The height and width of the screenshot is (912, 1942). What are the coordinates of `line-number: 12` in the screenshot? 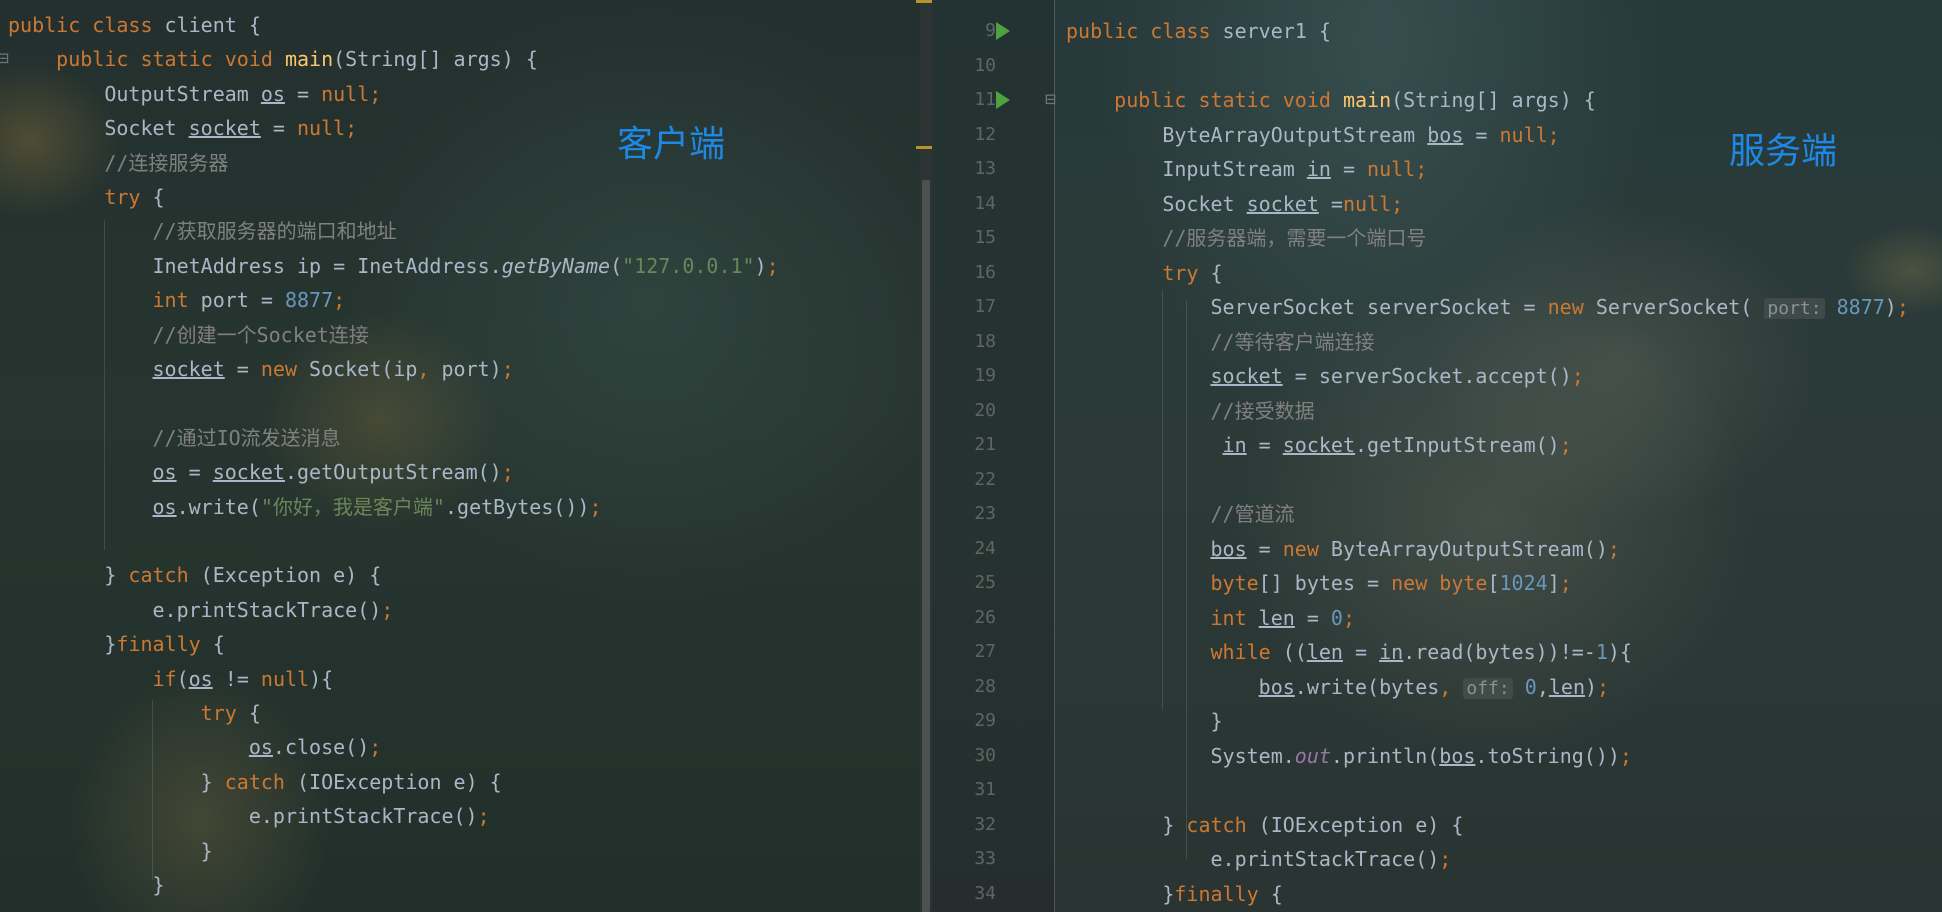 It's located at (985, 134).